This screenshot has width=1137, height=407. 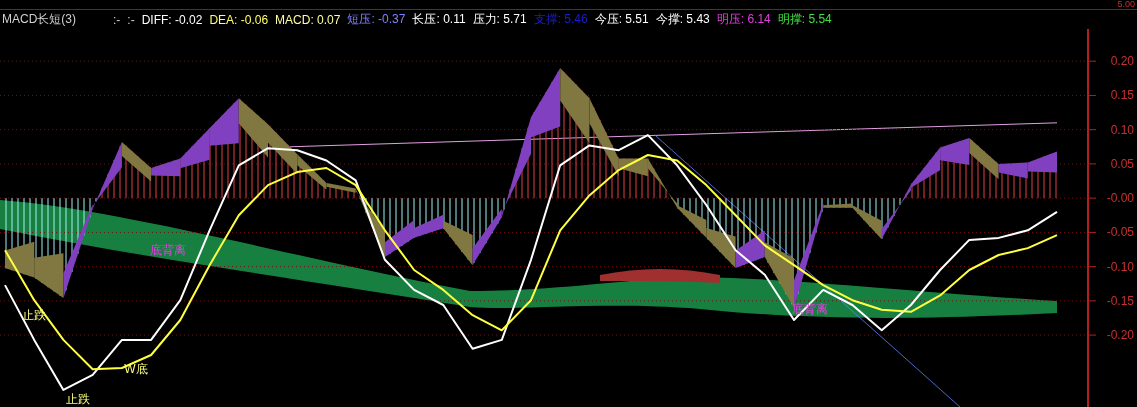 I want to click on indicator-value: 压力: 5.71, so click(x=499, y=19).